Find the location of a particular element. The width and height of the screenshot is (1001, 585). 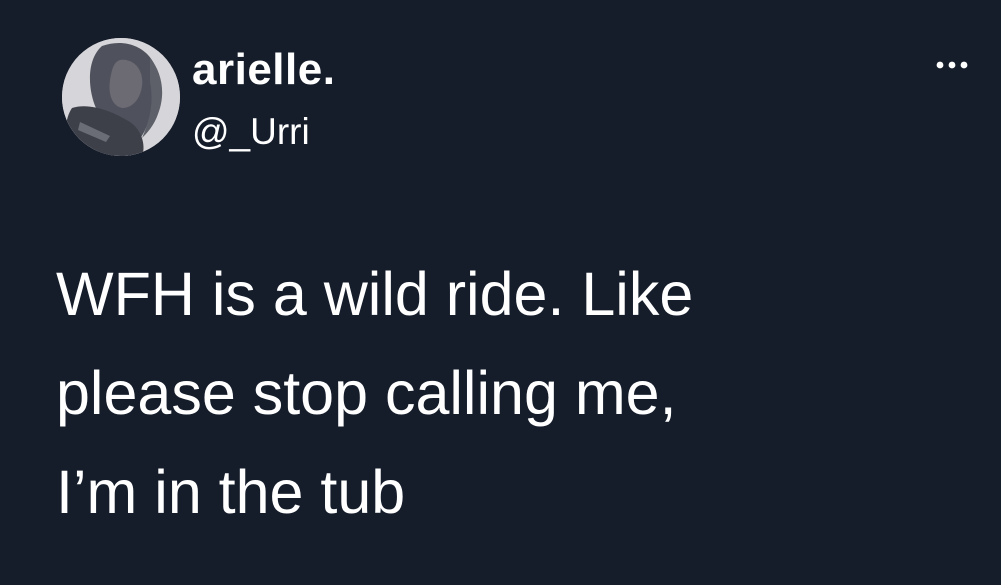

avatar is located at coordinates (121, 97).